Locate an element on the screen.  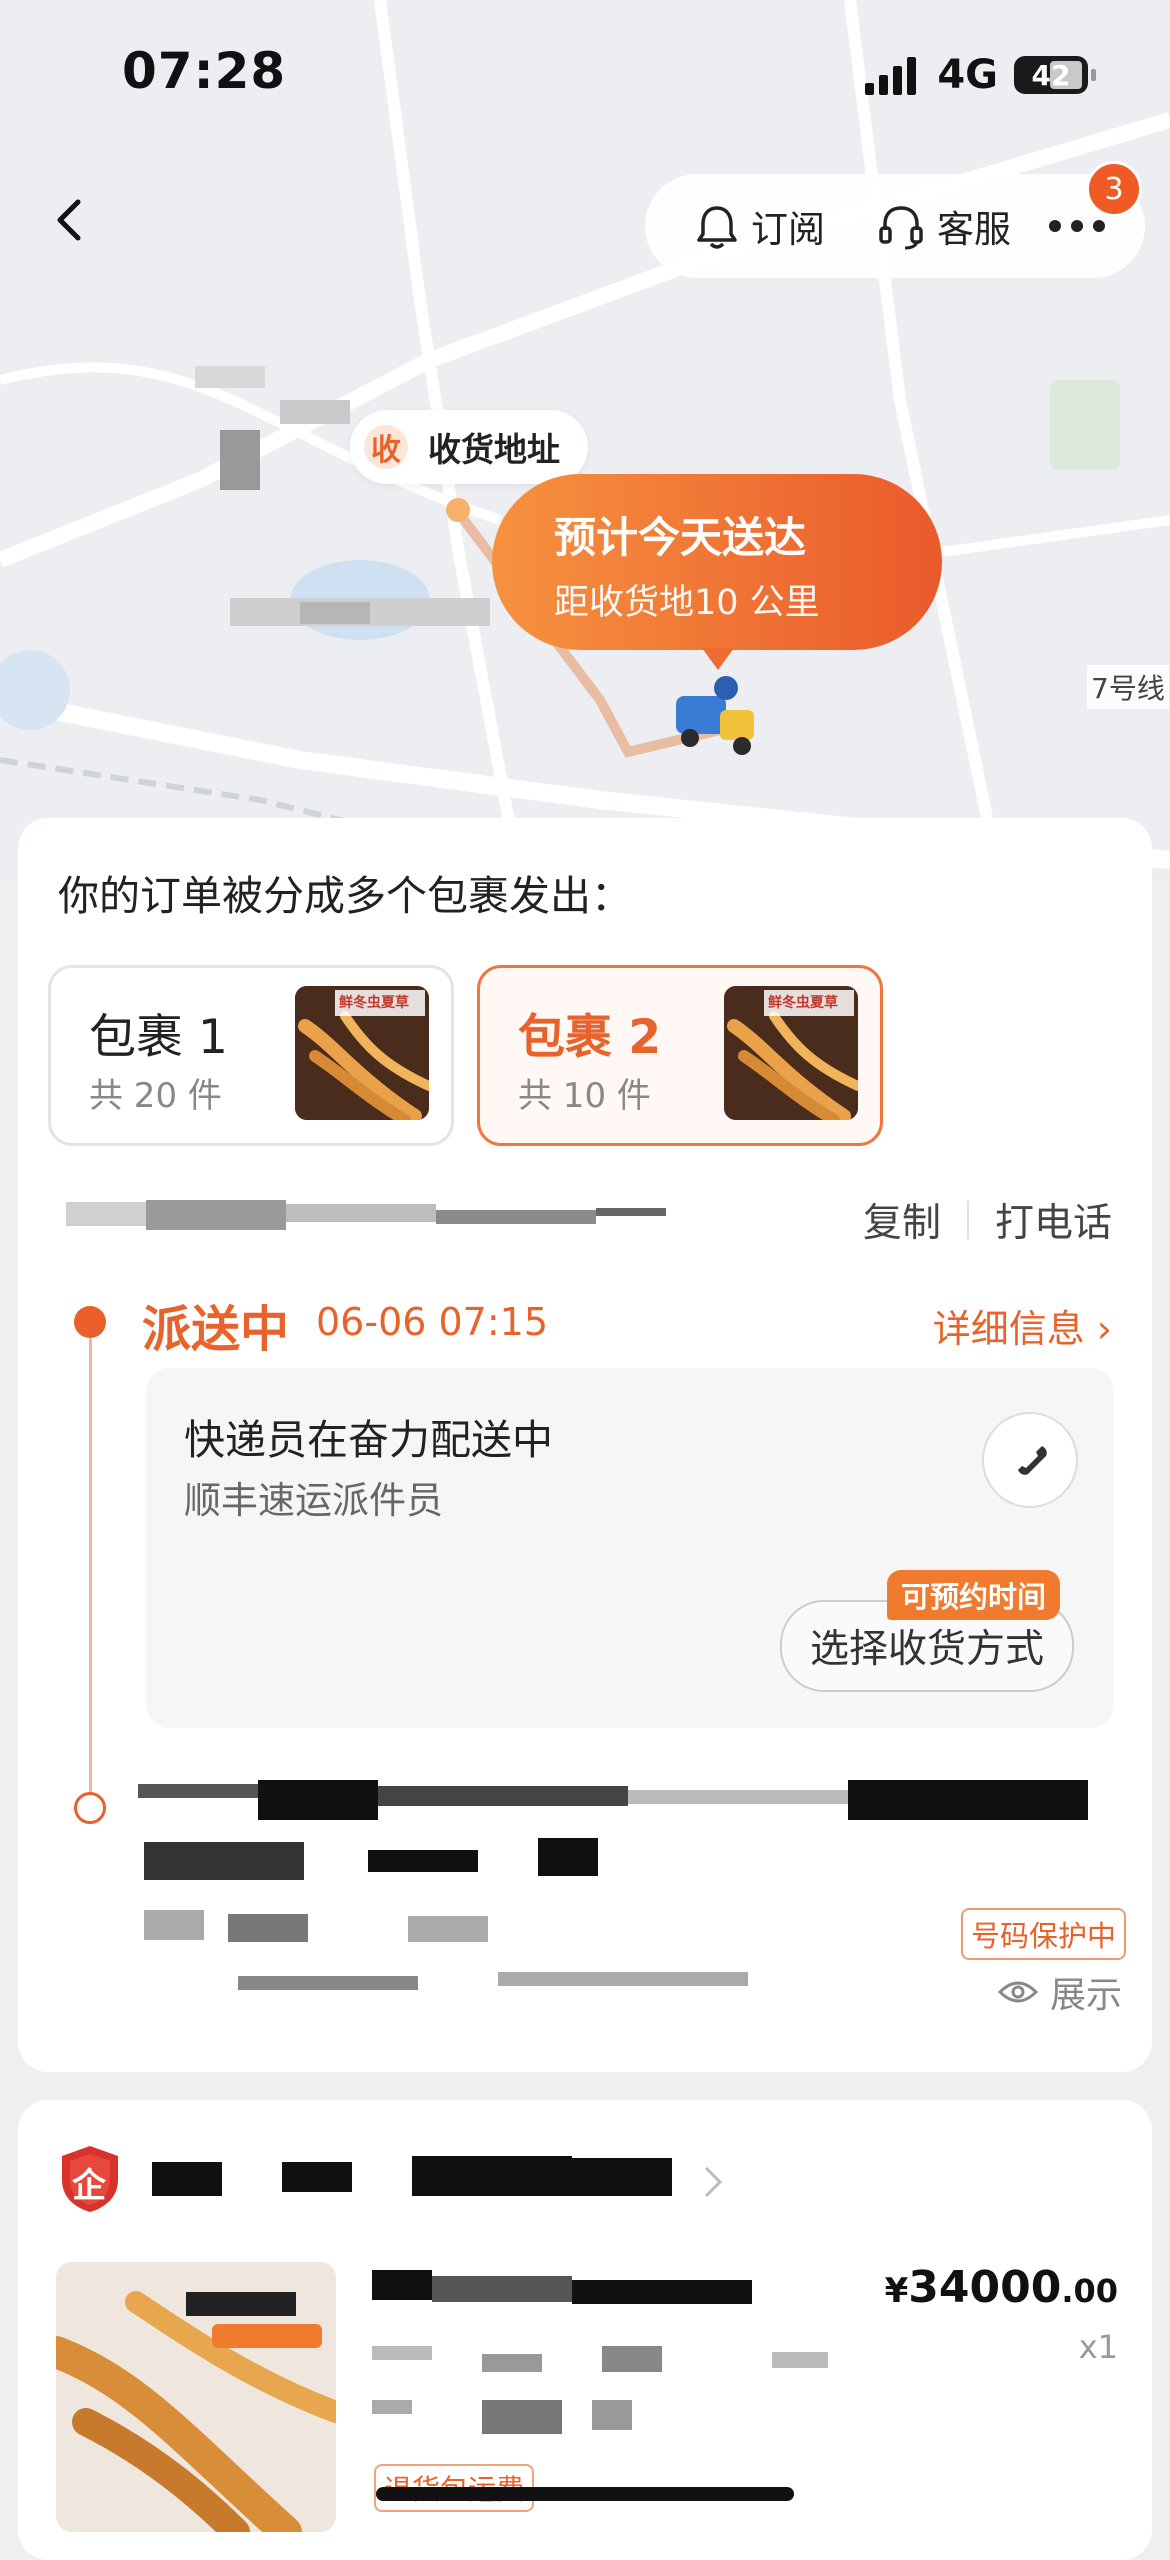
number-protect-tag: 号码保护中 is located at coordinates (1043, 1934).